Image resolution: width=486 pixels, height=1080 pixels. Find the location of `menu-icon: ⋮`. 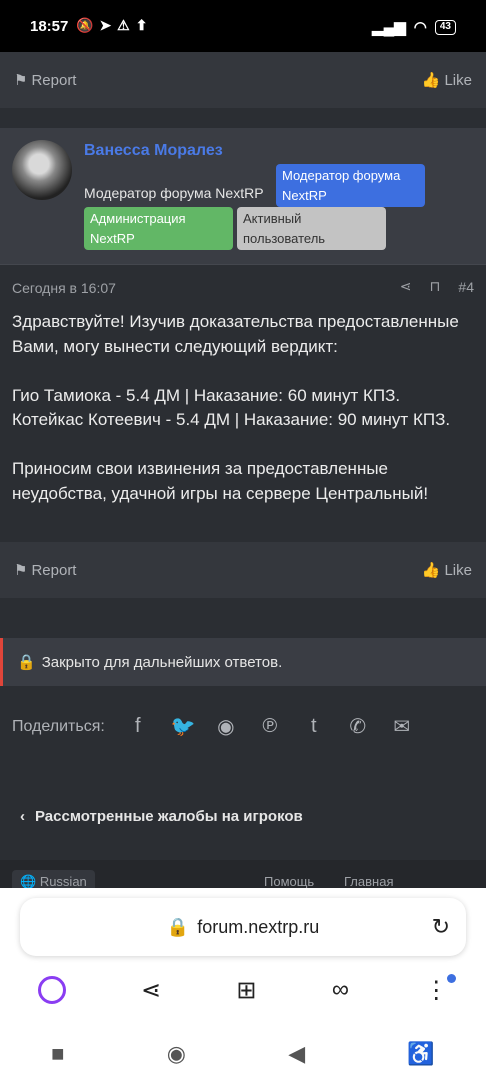

menu-icon: ⋮ is located at coordinates (436, 990).